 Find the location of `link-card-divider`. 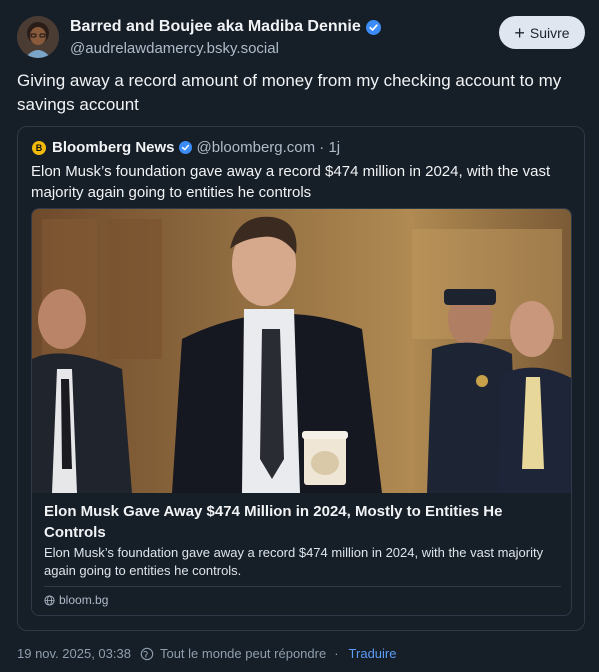

link-card-divider is located at coordinates (302, 586).